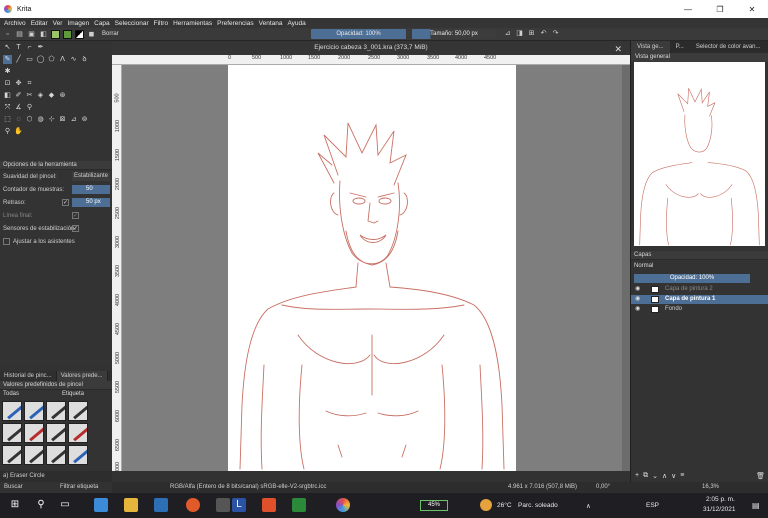 The height and width of the screenshot is (518, 768). What do you see at coordinates (29, 59) in the screenshot?
I see `rectangle-tool-icon: ▭` at bounding box center [29, 59].